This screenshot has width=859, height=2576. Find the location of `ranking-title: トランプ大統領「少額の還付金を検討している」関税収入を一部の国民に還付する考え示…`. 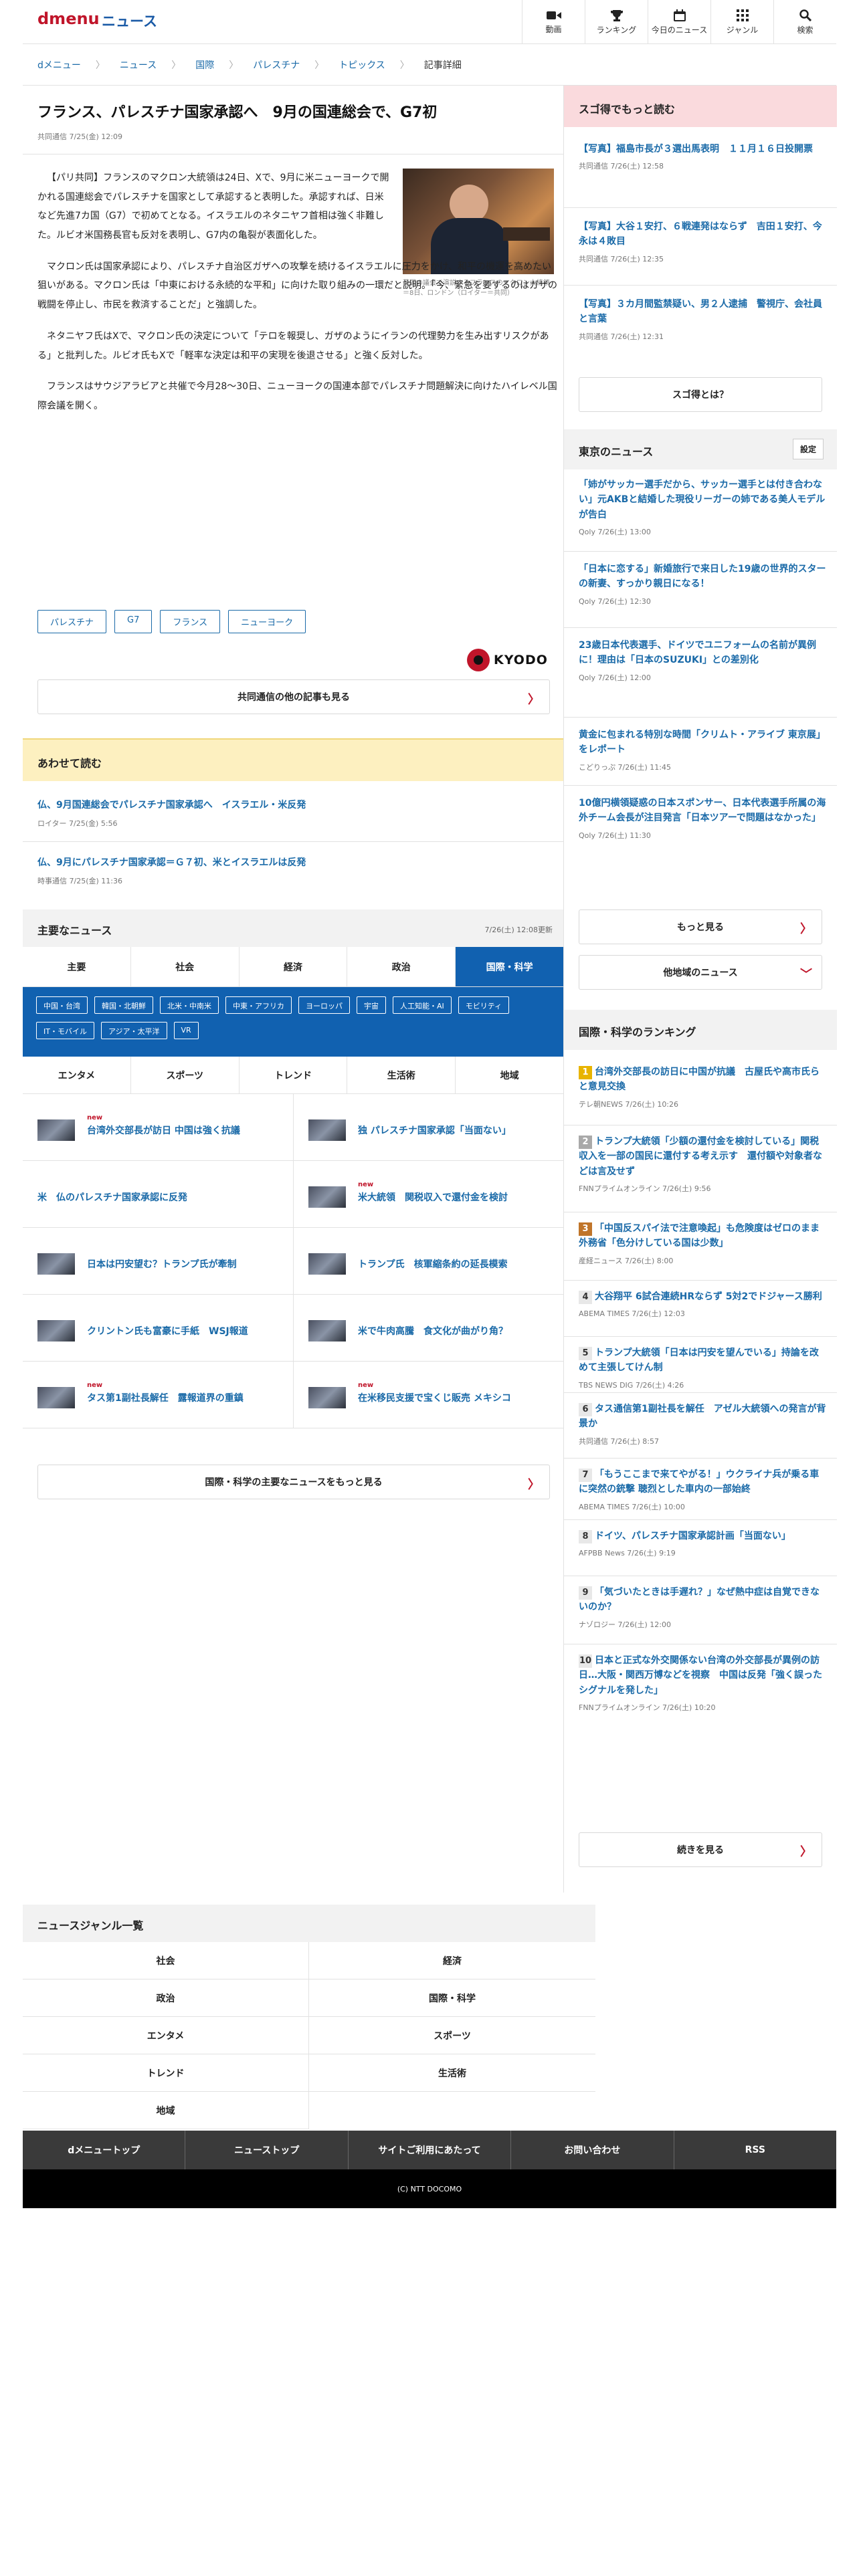

ranking-title: トランプ大統領「少額の還付金を検討している」関税収入を一部の国民に還付する考え示… is located at coordinates (701, 1156).